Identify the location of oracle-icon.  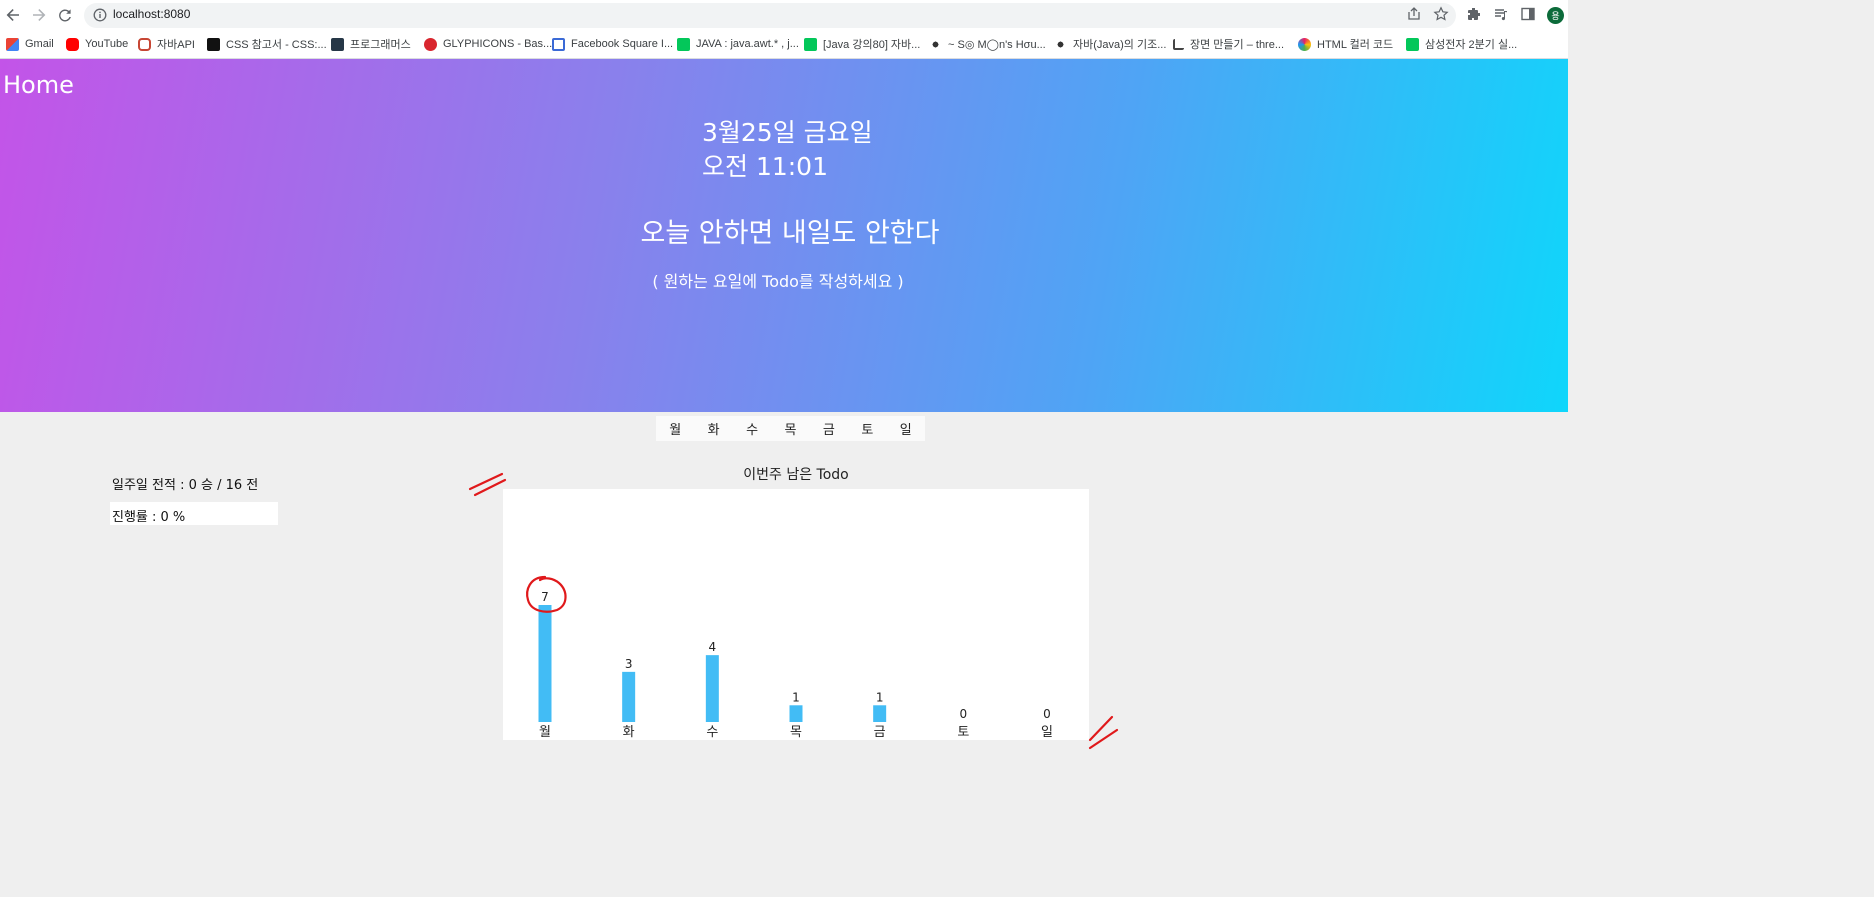
(144, 44).